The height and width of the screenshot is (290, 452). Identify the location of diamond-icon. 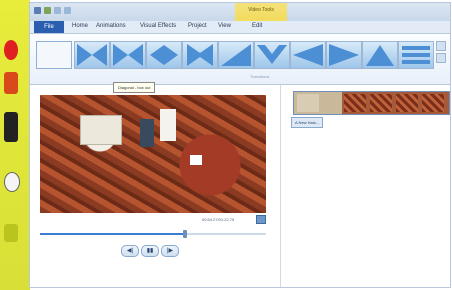
(164, 55).